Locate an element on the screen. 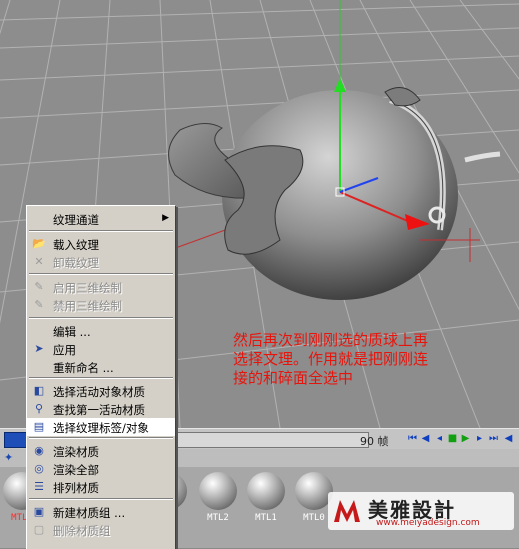 The image size is (519, 549). disable-3d-paint-icon: ✎ is located at coordinates (39, 304).